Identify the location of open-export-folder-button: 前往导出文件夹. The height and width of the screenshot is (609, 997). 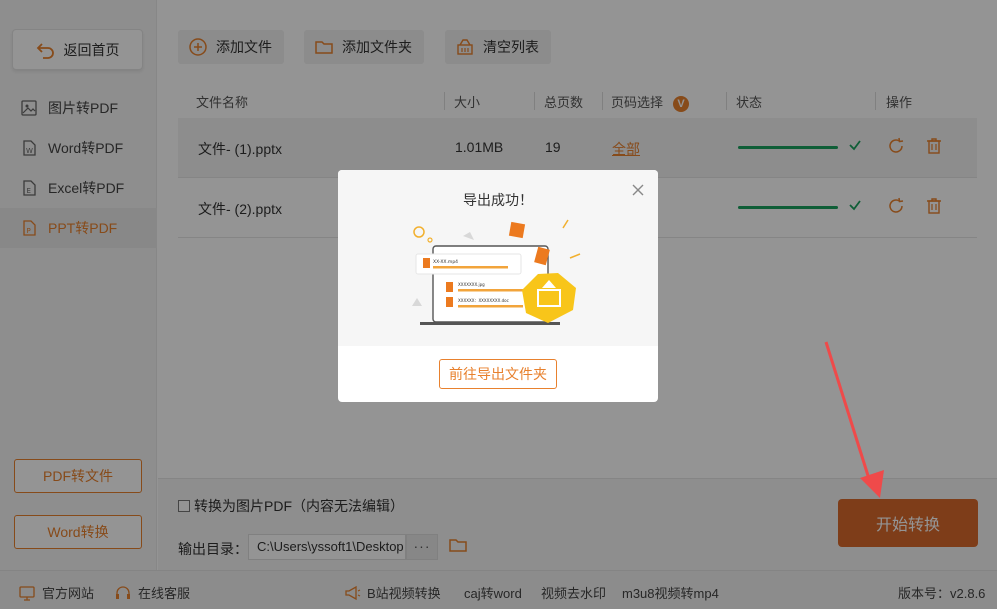
(498, 374).